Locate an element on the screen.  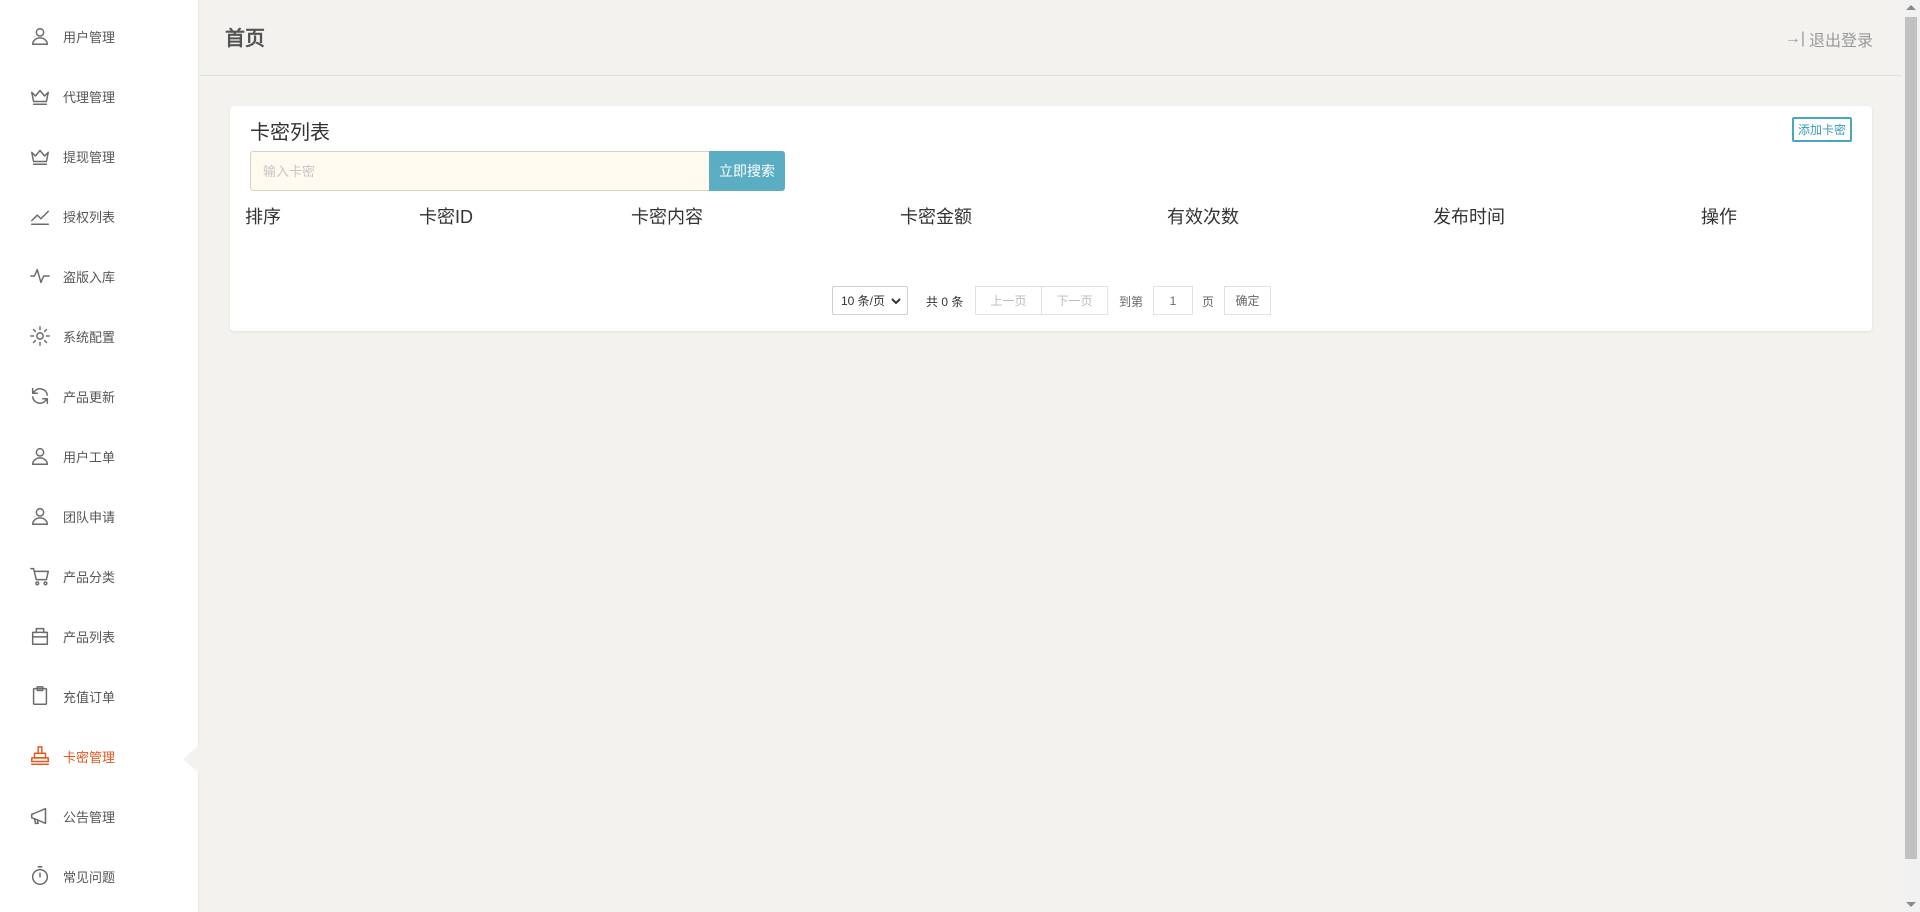
table-header: 排序 卡密ID 卡密内容 卡密金额 有效次数 发布时间 操作 is located at coordinates (1051, 215).